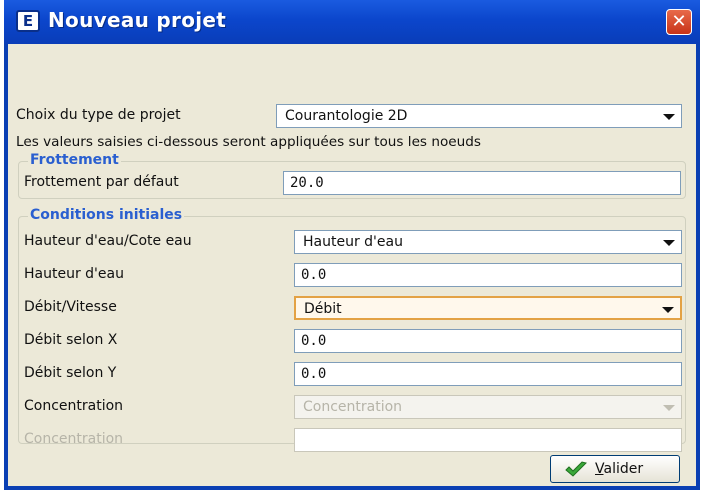  Describe the element at coordinates (488, 440) in the screenshot. I see `concentration-field` at that location.